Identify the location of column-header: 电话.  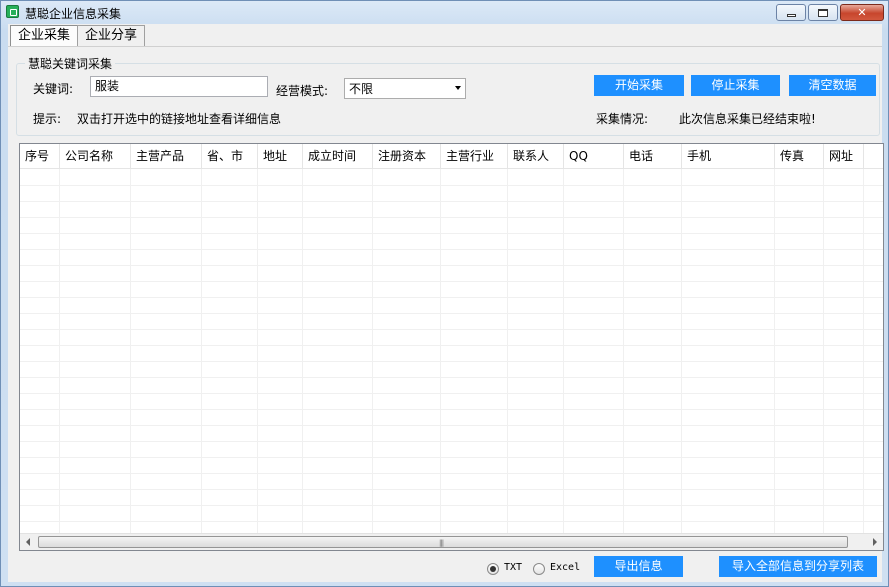
(653, 156).